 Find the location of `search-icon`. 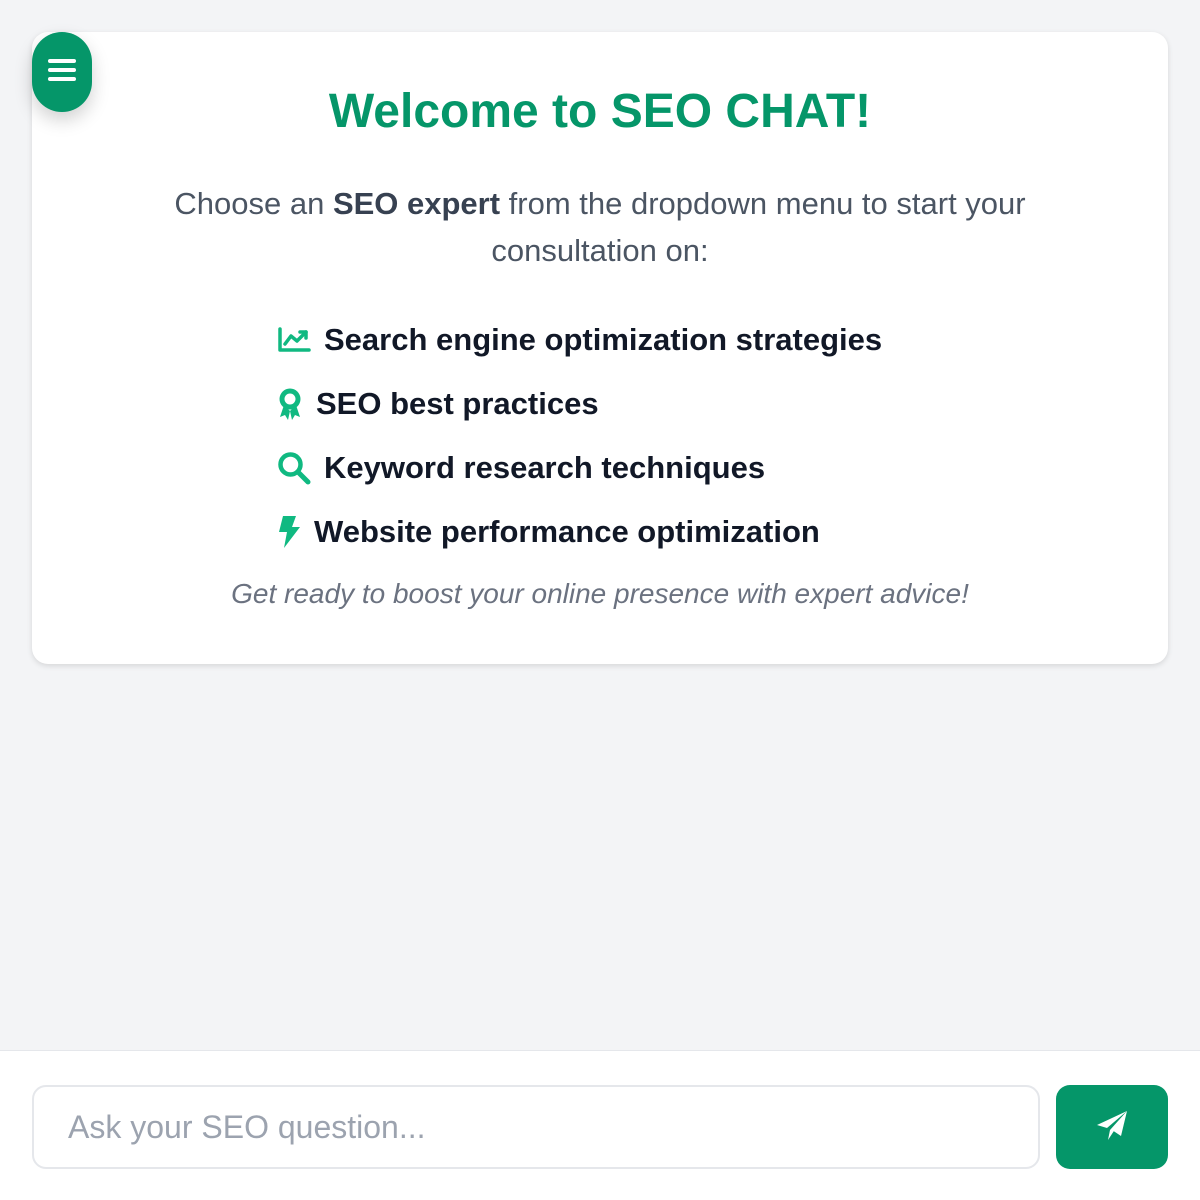

search-icon is located at coordinates (294, 468).